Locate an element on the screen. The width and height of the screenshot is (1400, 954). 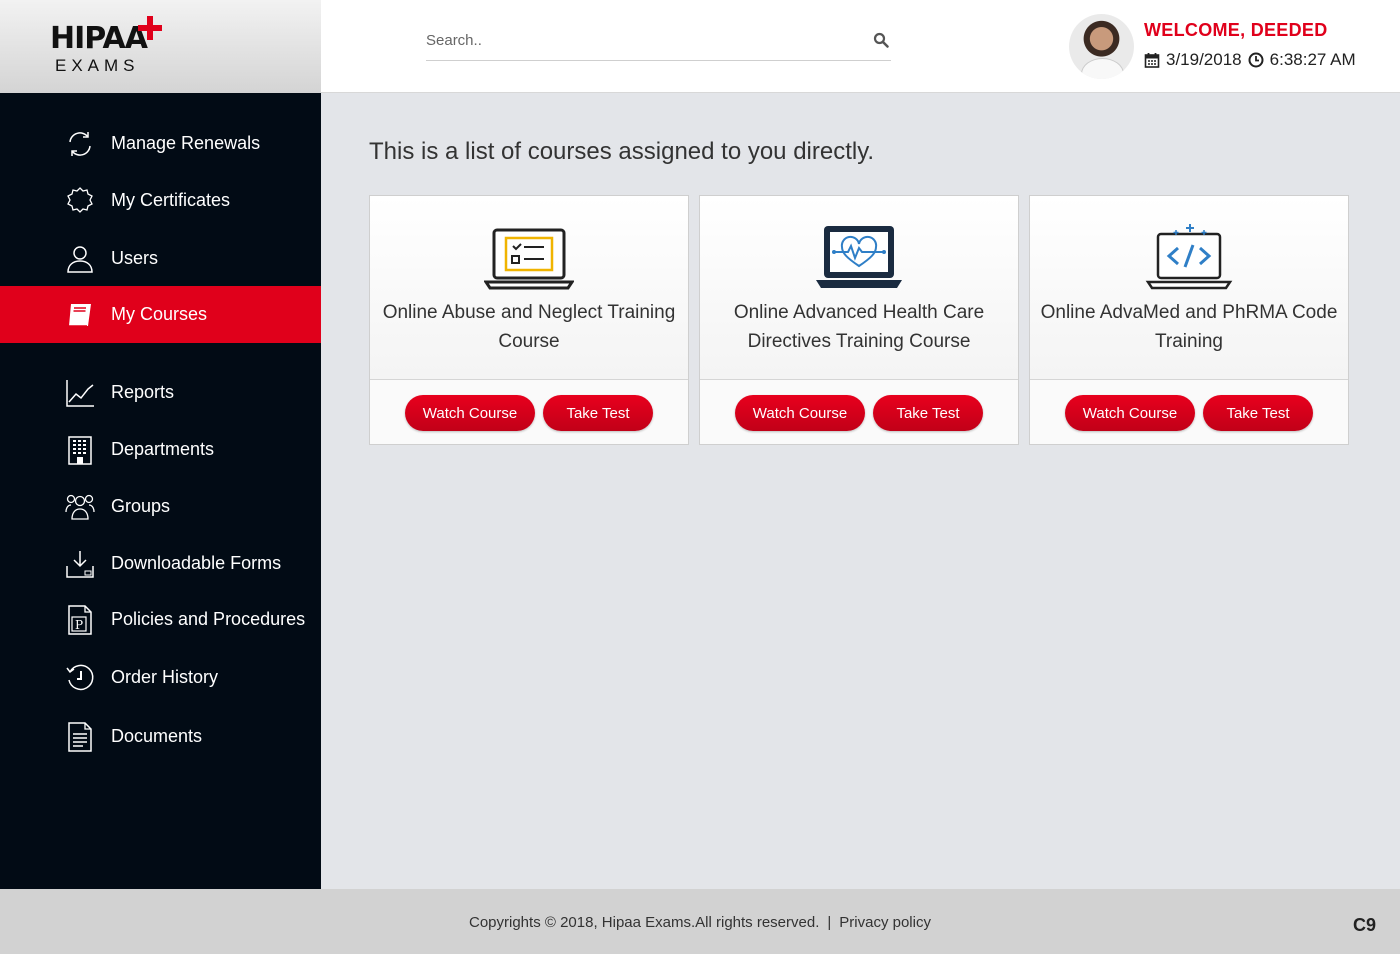
course-title: Online Abuse and Neglect Training Course is located at coordinates (529, 327).